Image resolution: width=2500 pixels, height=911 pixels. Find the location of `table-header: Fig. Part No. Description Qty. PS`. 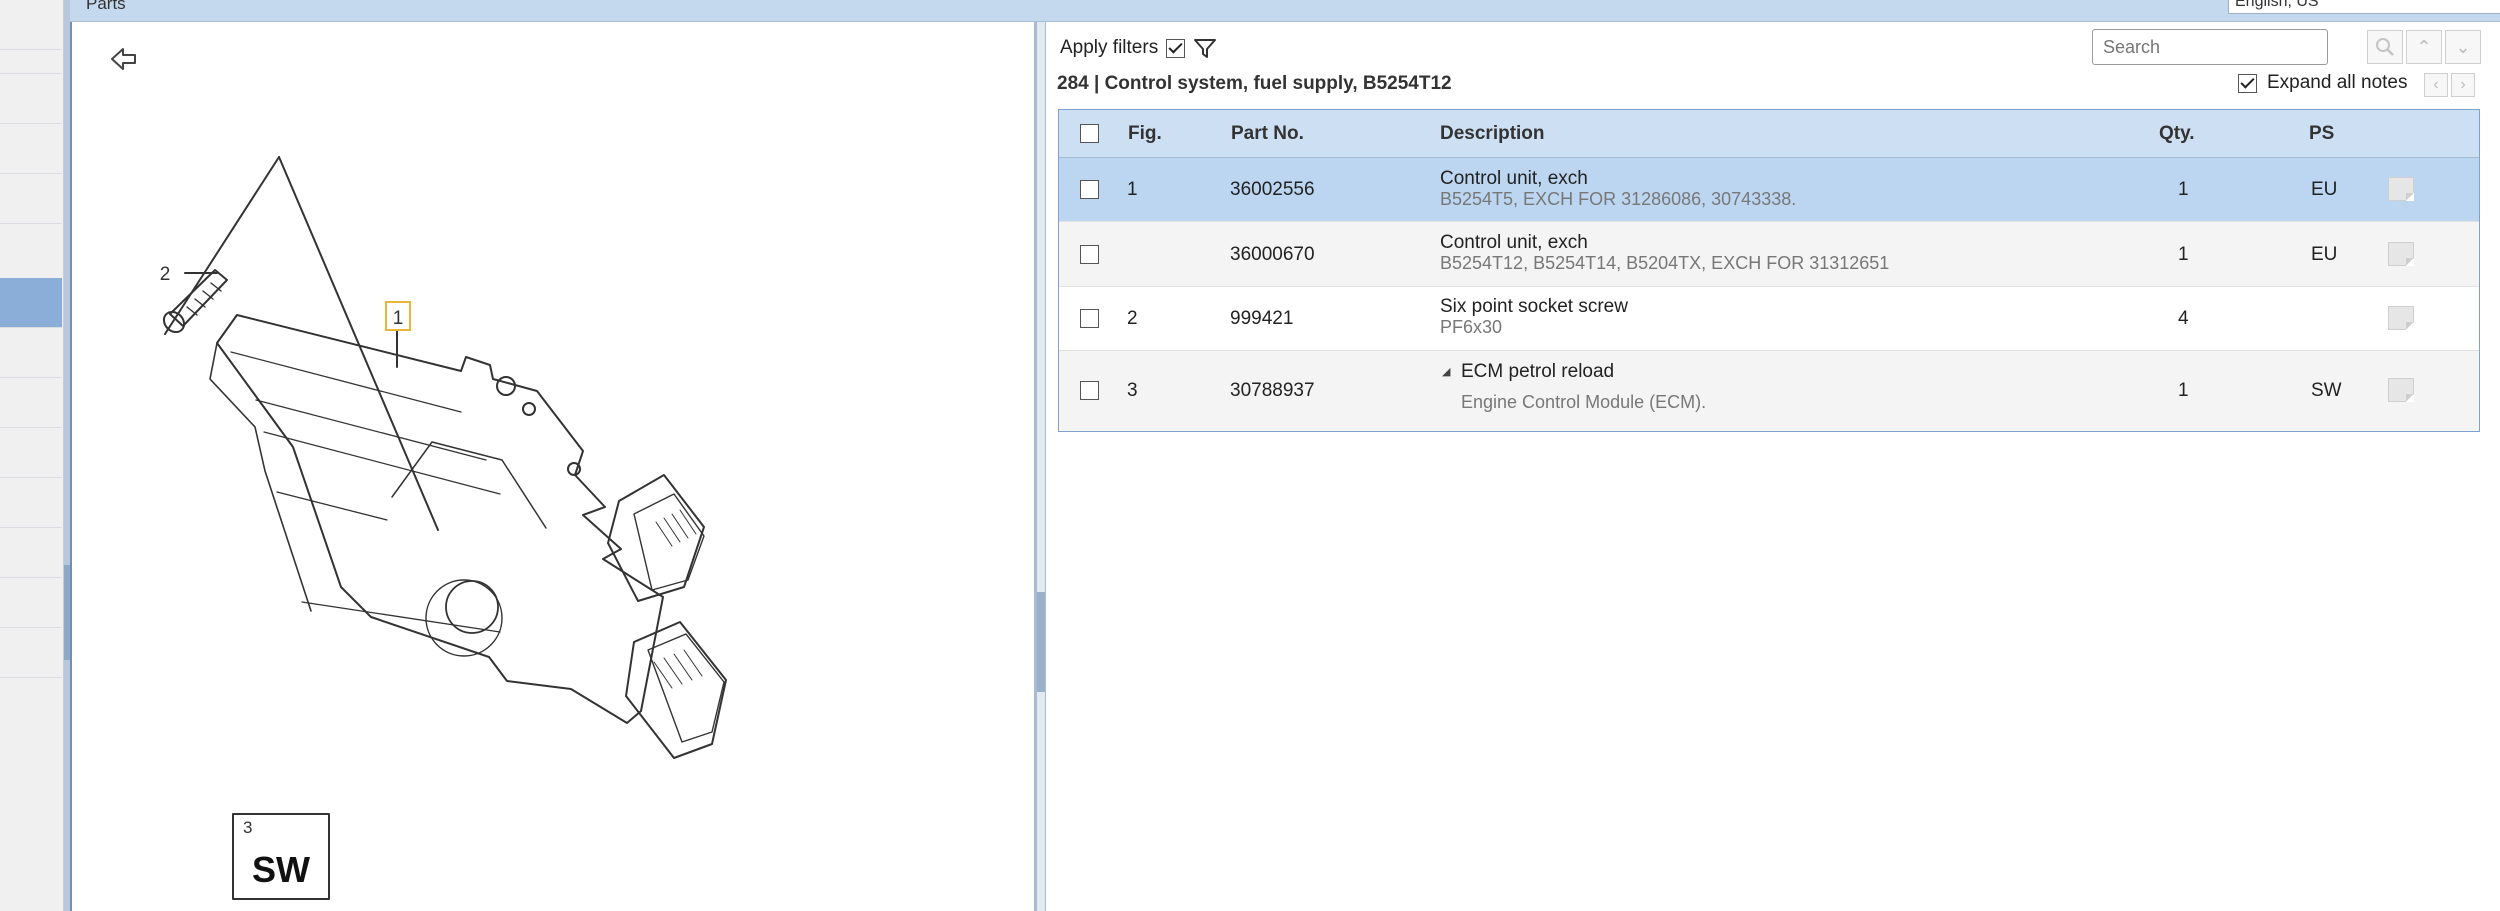

table-header: Fig. Part No. Description Qty. PS is located at coordinates (1769, 134).